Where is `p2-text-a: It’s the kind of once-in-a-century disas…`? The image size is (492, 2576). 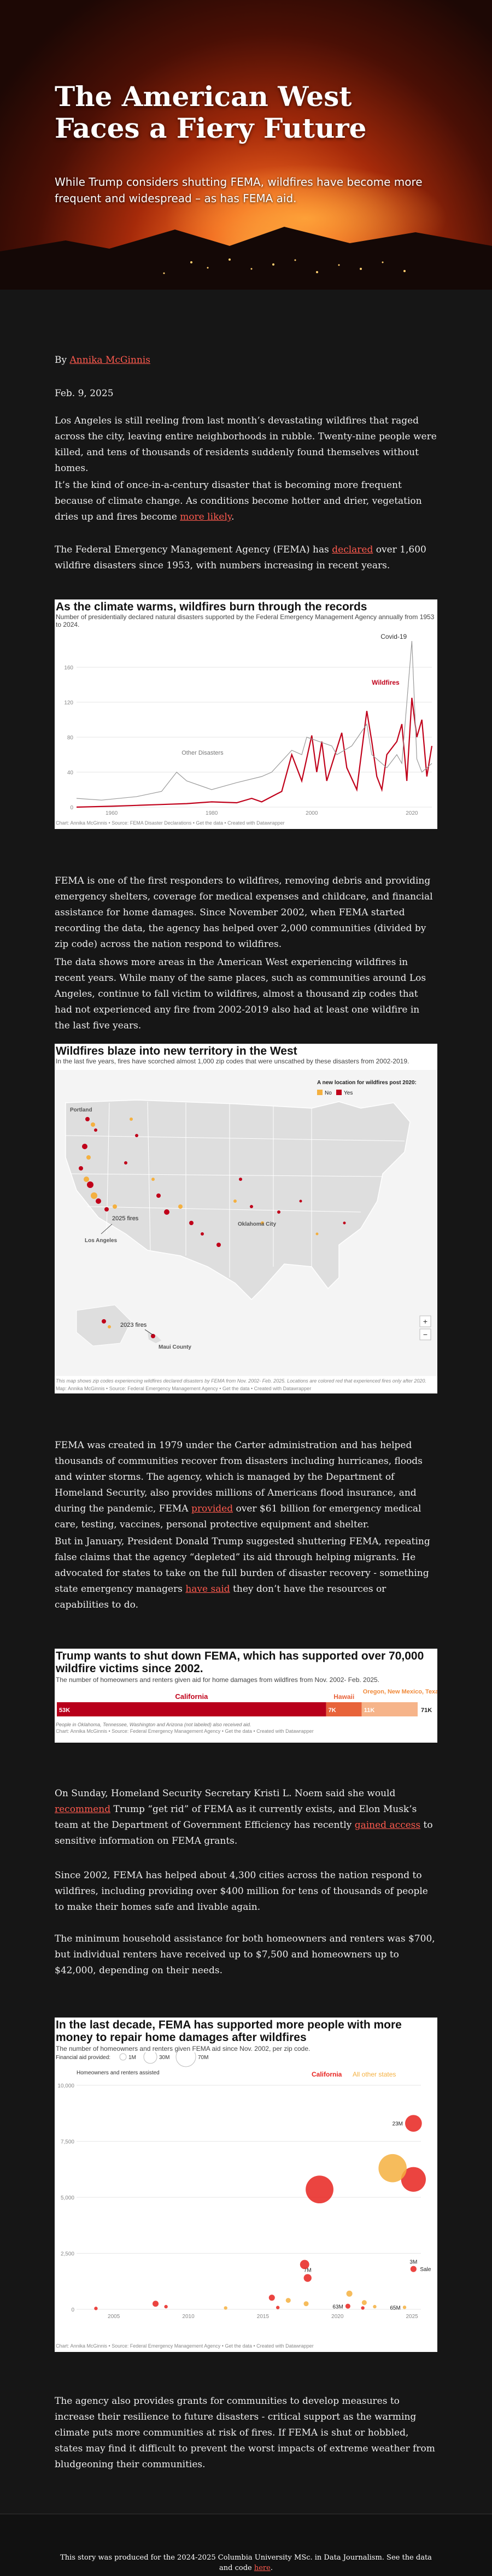
p2-text-a: It’s the kind of once-in-a-century disas… is located at coordinates (238, 501).